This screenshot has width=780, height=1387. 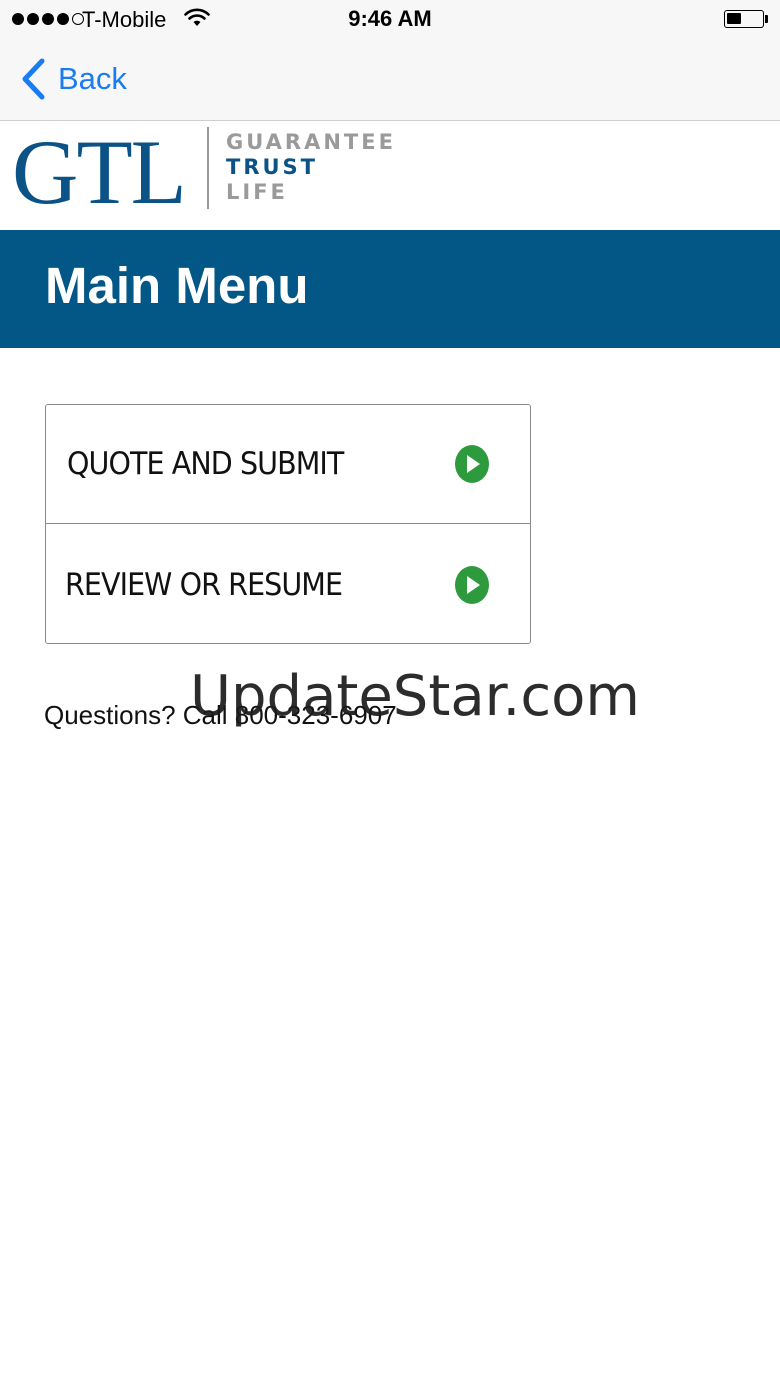 I want to click on back-button: Back, so click(x=72, y=79).